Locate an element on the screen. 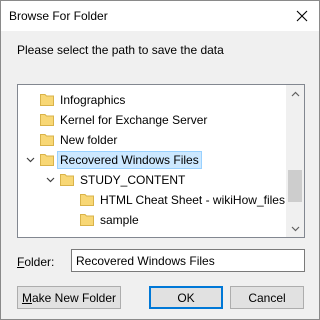  tree-item-label: Infographics is located at coordinates (93, 100).